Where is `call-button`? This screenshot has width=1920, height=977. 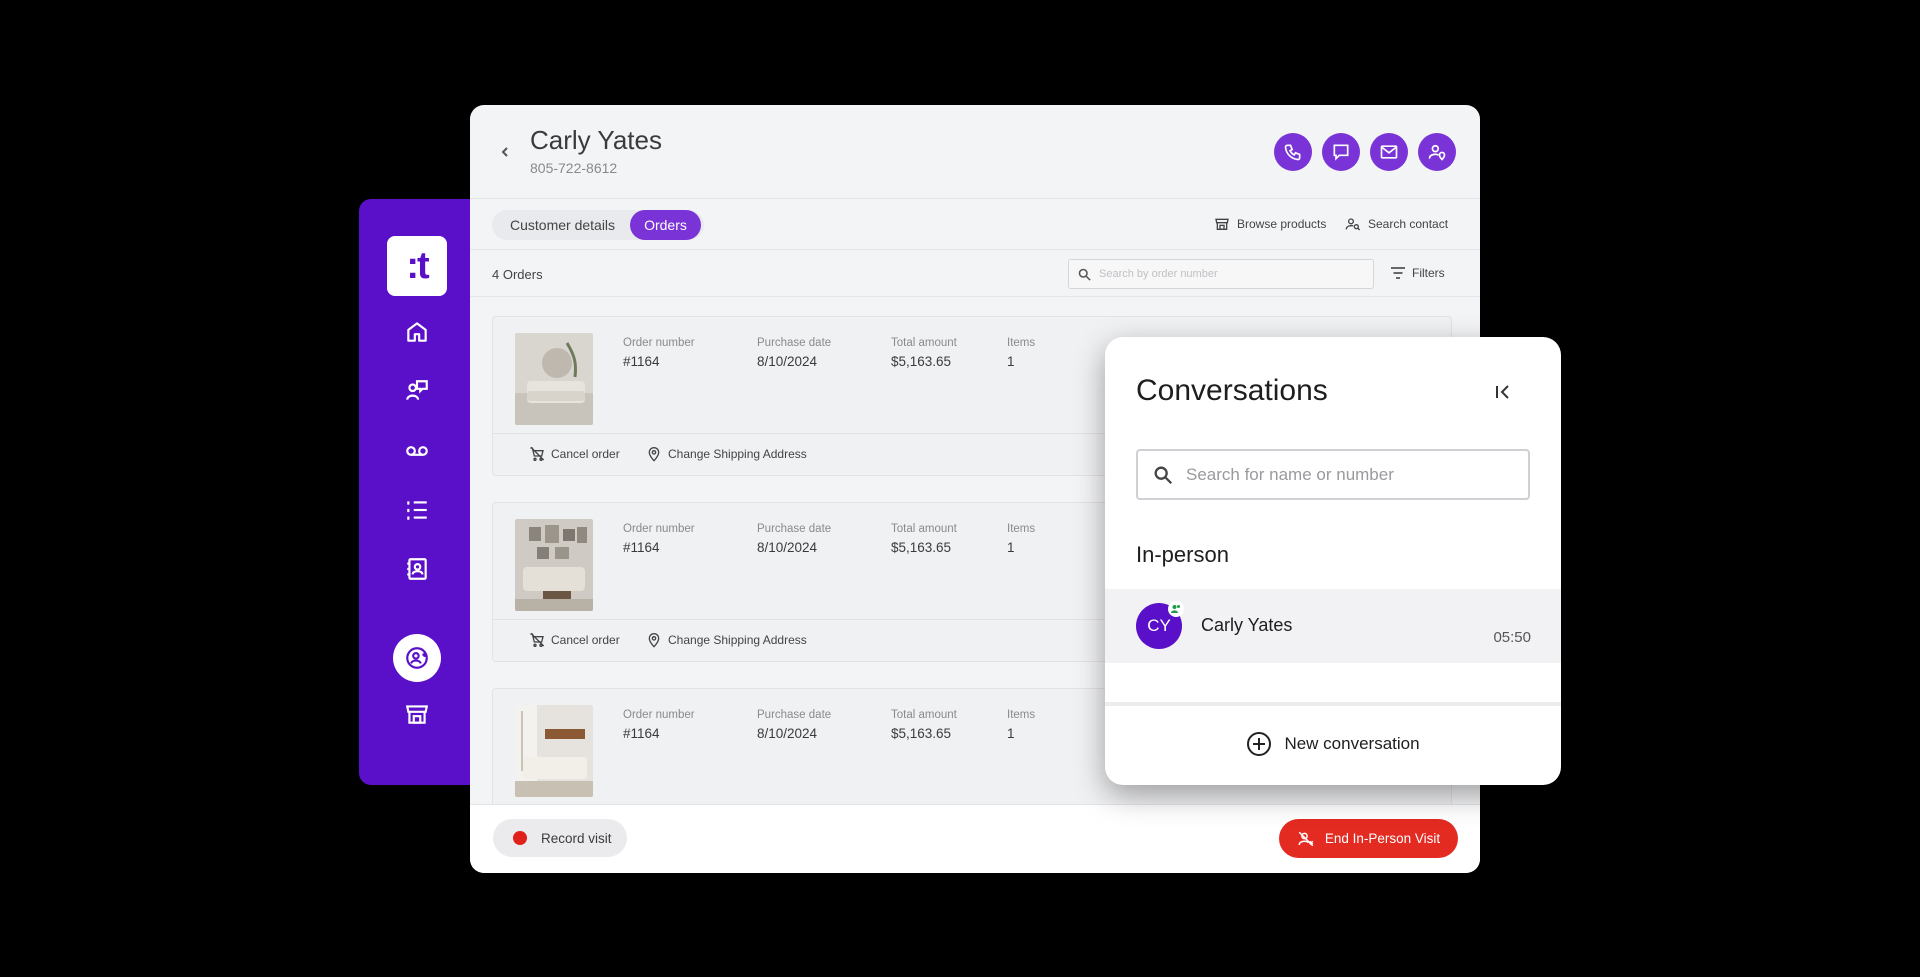
call-button is located at coordinates (1293, 152).